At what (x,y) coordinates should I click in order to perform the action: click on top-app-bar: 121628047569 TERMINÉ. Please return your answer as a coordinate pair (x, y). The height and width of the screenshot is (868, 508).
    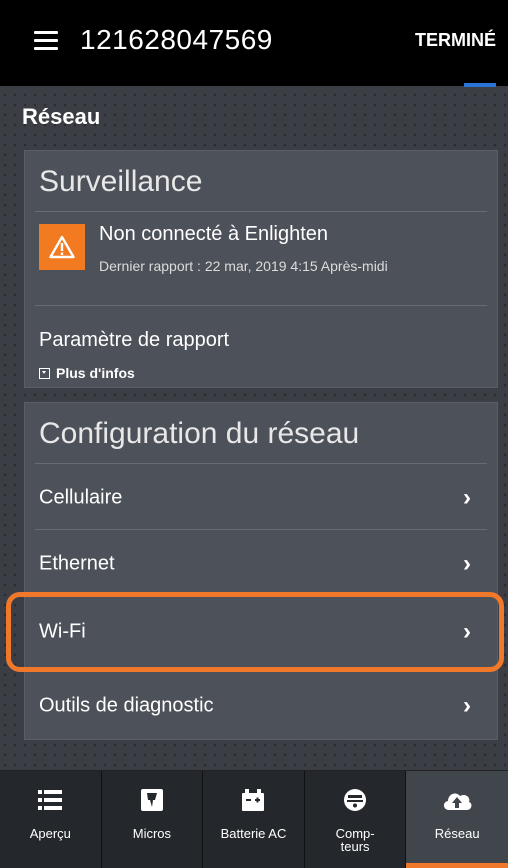
    Looking at the image, I should click on (254, 43).